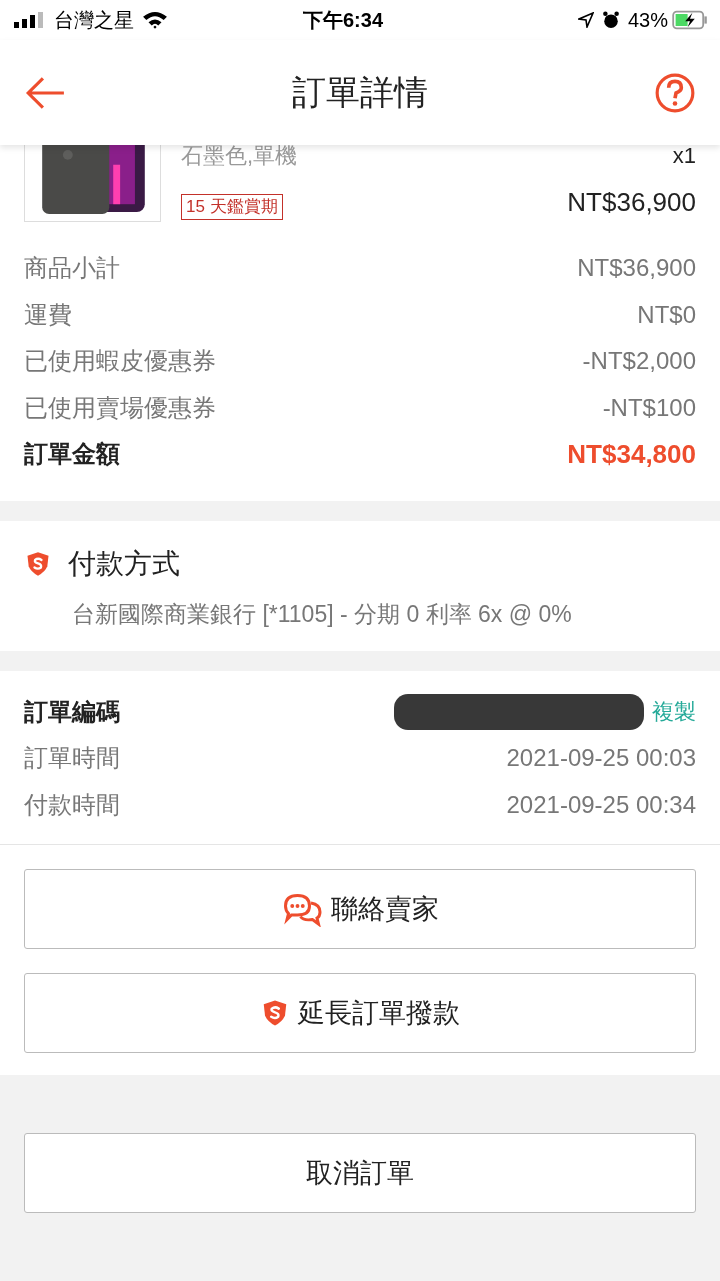  Describe the element at coordinates (94, 20) in the screenshot. I see `carrier-name: 台灣之星` at that location.